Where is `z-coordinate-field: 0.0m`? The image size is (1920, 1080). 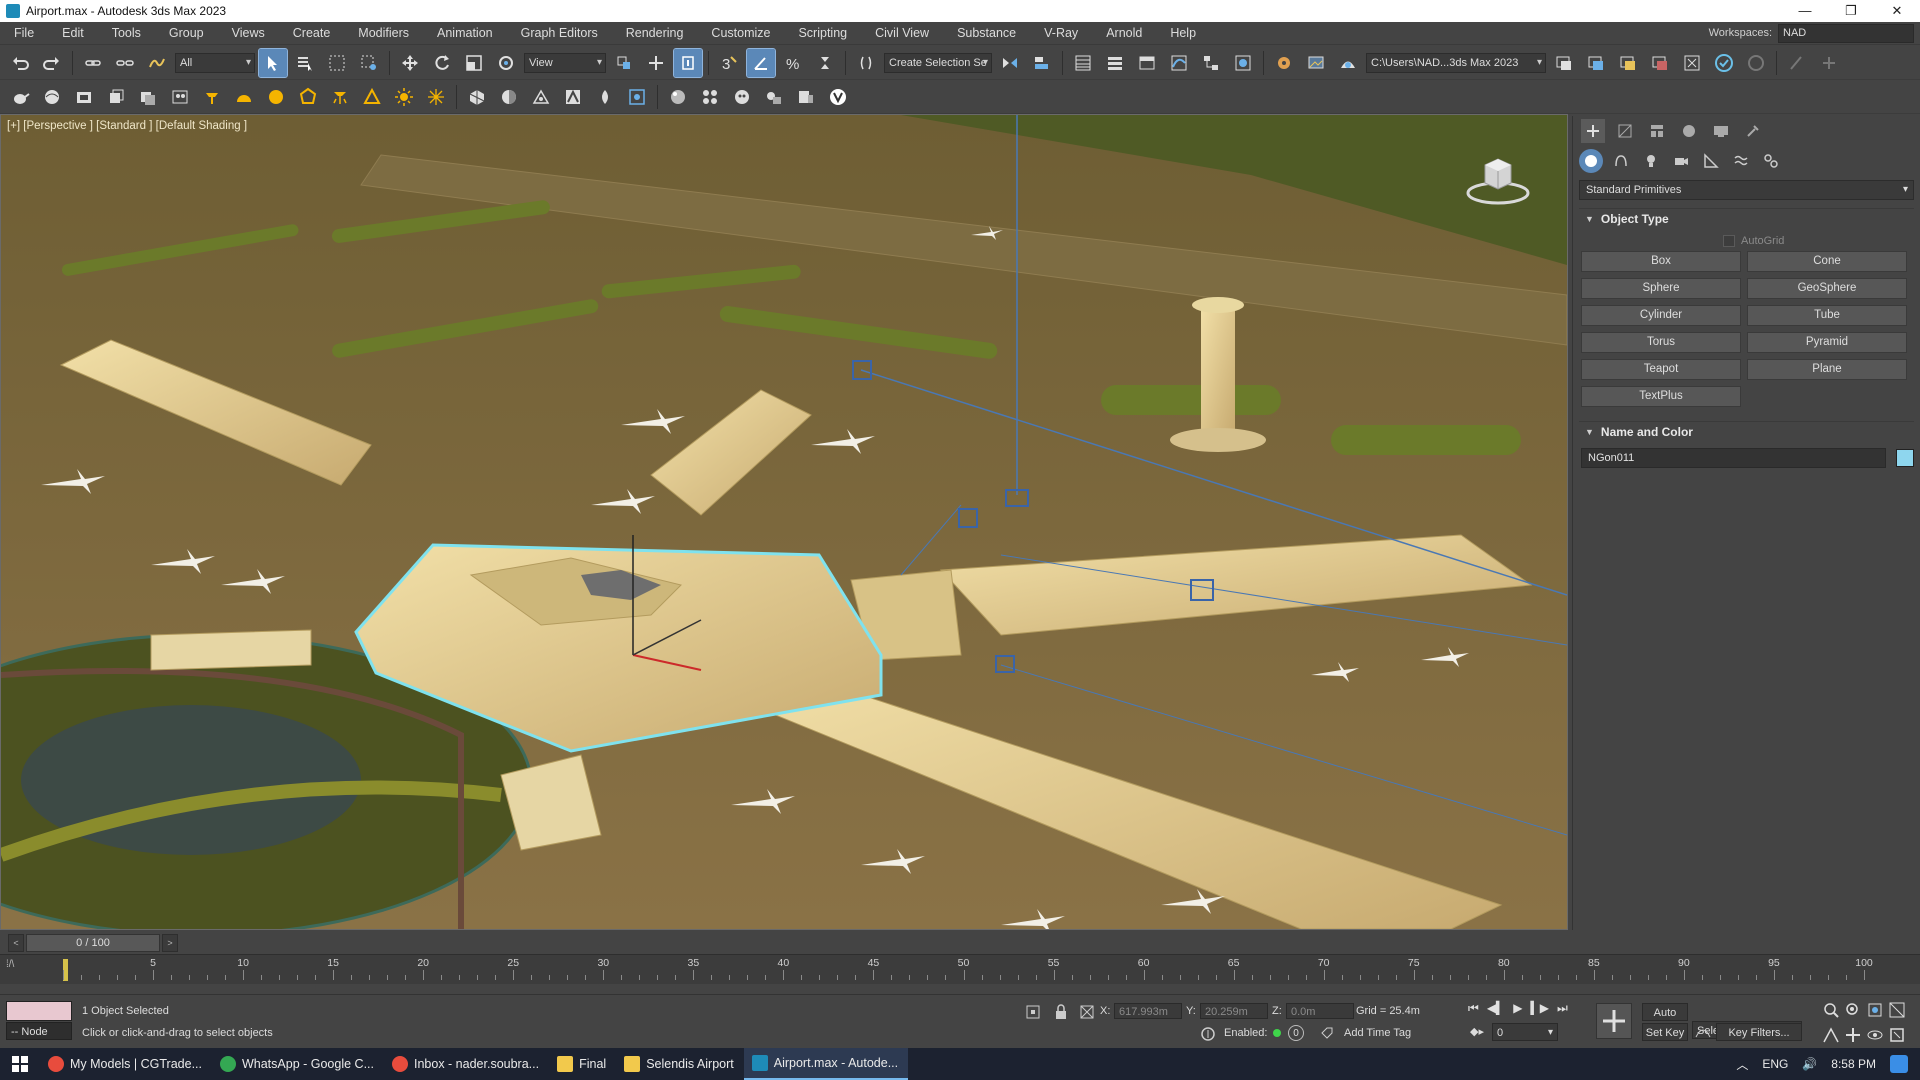
z-coordinate-field: 0.0m is located at coordinates (1320, 1011).